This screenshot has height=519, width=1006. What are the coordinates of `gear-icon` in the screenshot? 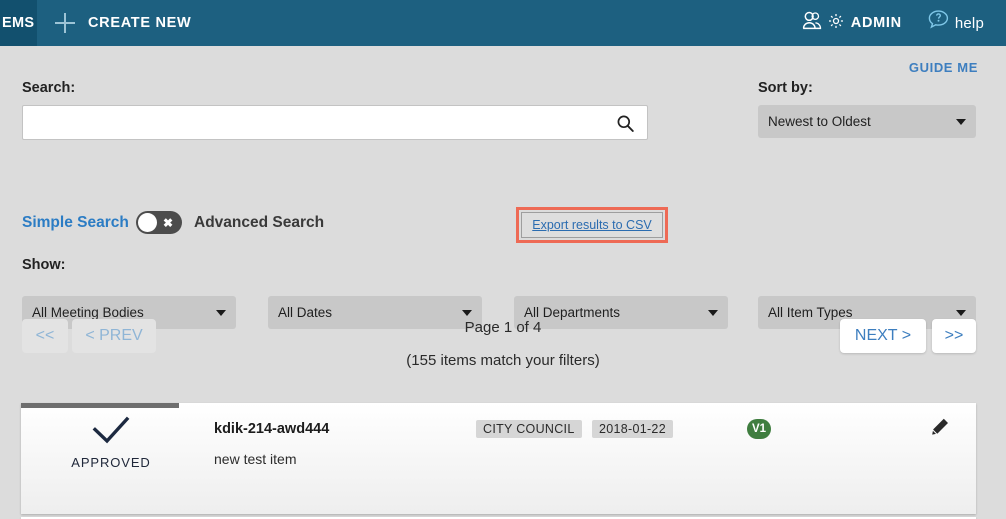 It's located at (836, 23).